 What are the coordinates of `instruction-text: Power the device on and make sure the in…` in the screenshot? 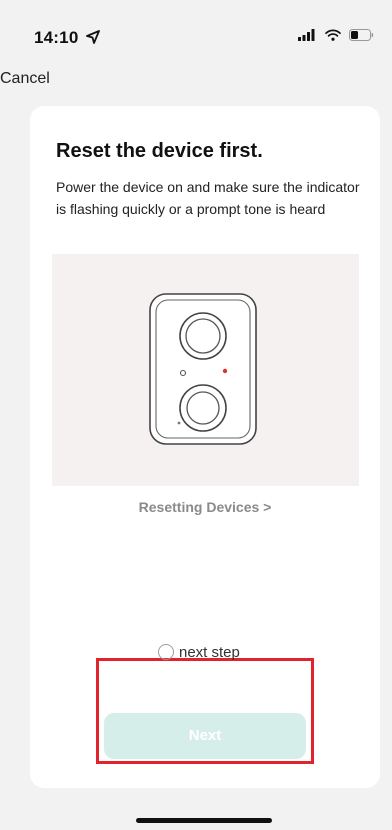 It's located at (208, 198).